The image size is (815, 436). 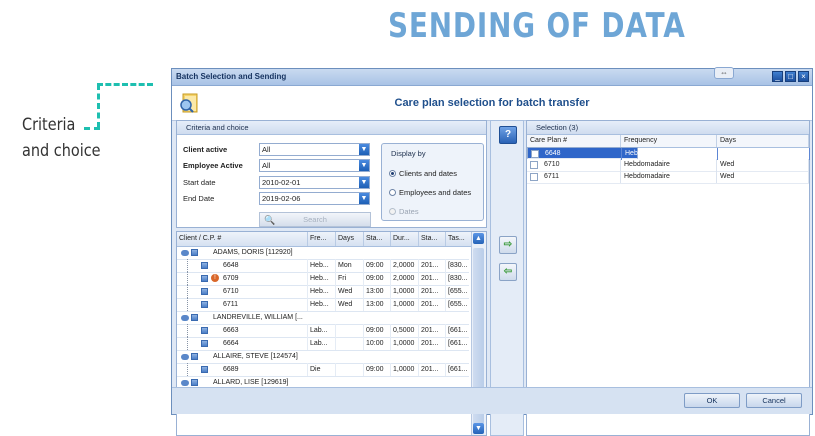 What do you see at coordinates (377, 369) in the screenshot?
I see `cell-start: 09:00` at bounding box center [377, 369].